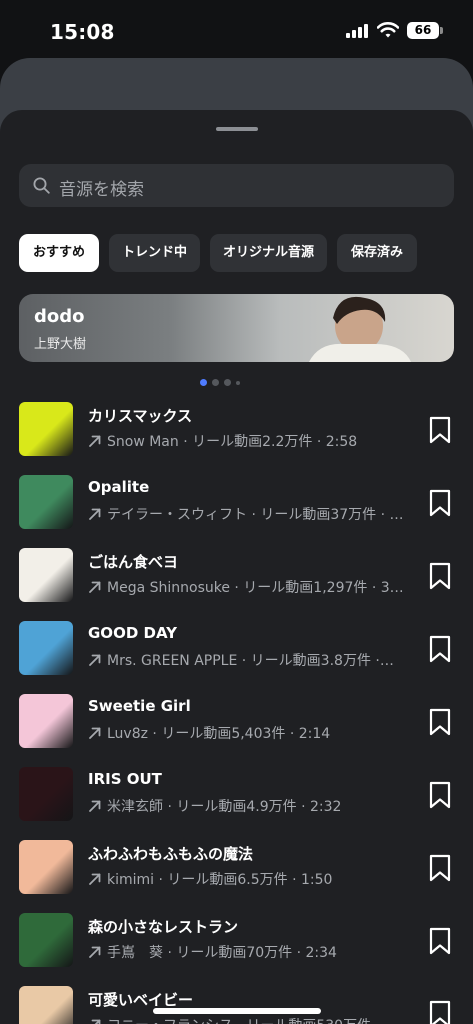 The width and height of the screenshot is (473, 1024). Describe the element at coordinates (268, 253) in the screenshot. I see `tab-original-audio: オリジナル音源` at that location.